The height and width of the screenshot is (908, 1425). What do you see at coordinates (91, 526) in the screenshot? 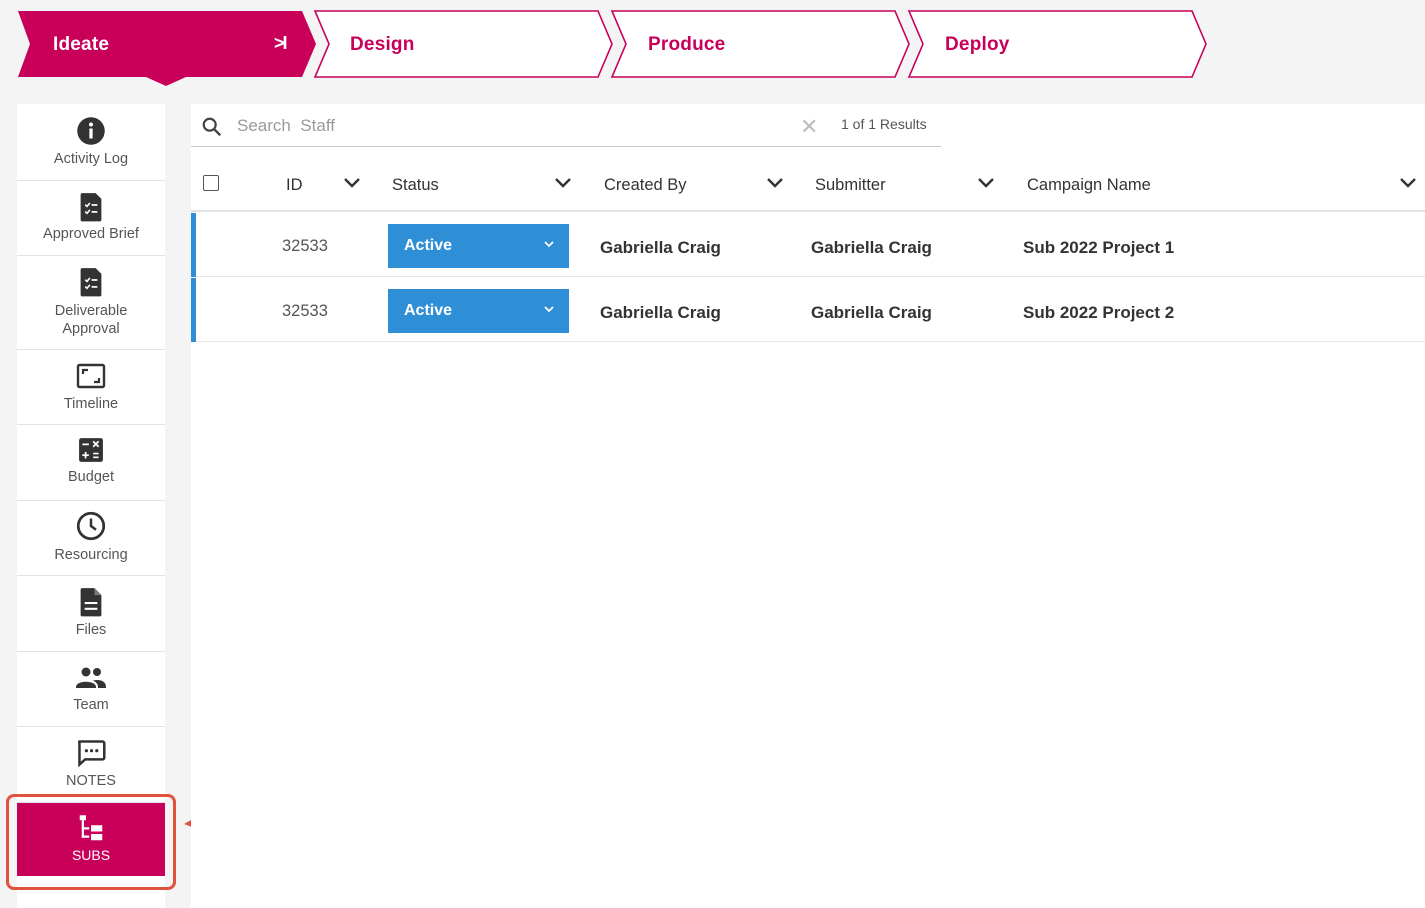
I see `clock-icon` at bounding box center [91, 526].